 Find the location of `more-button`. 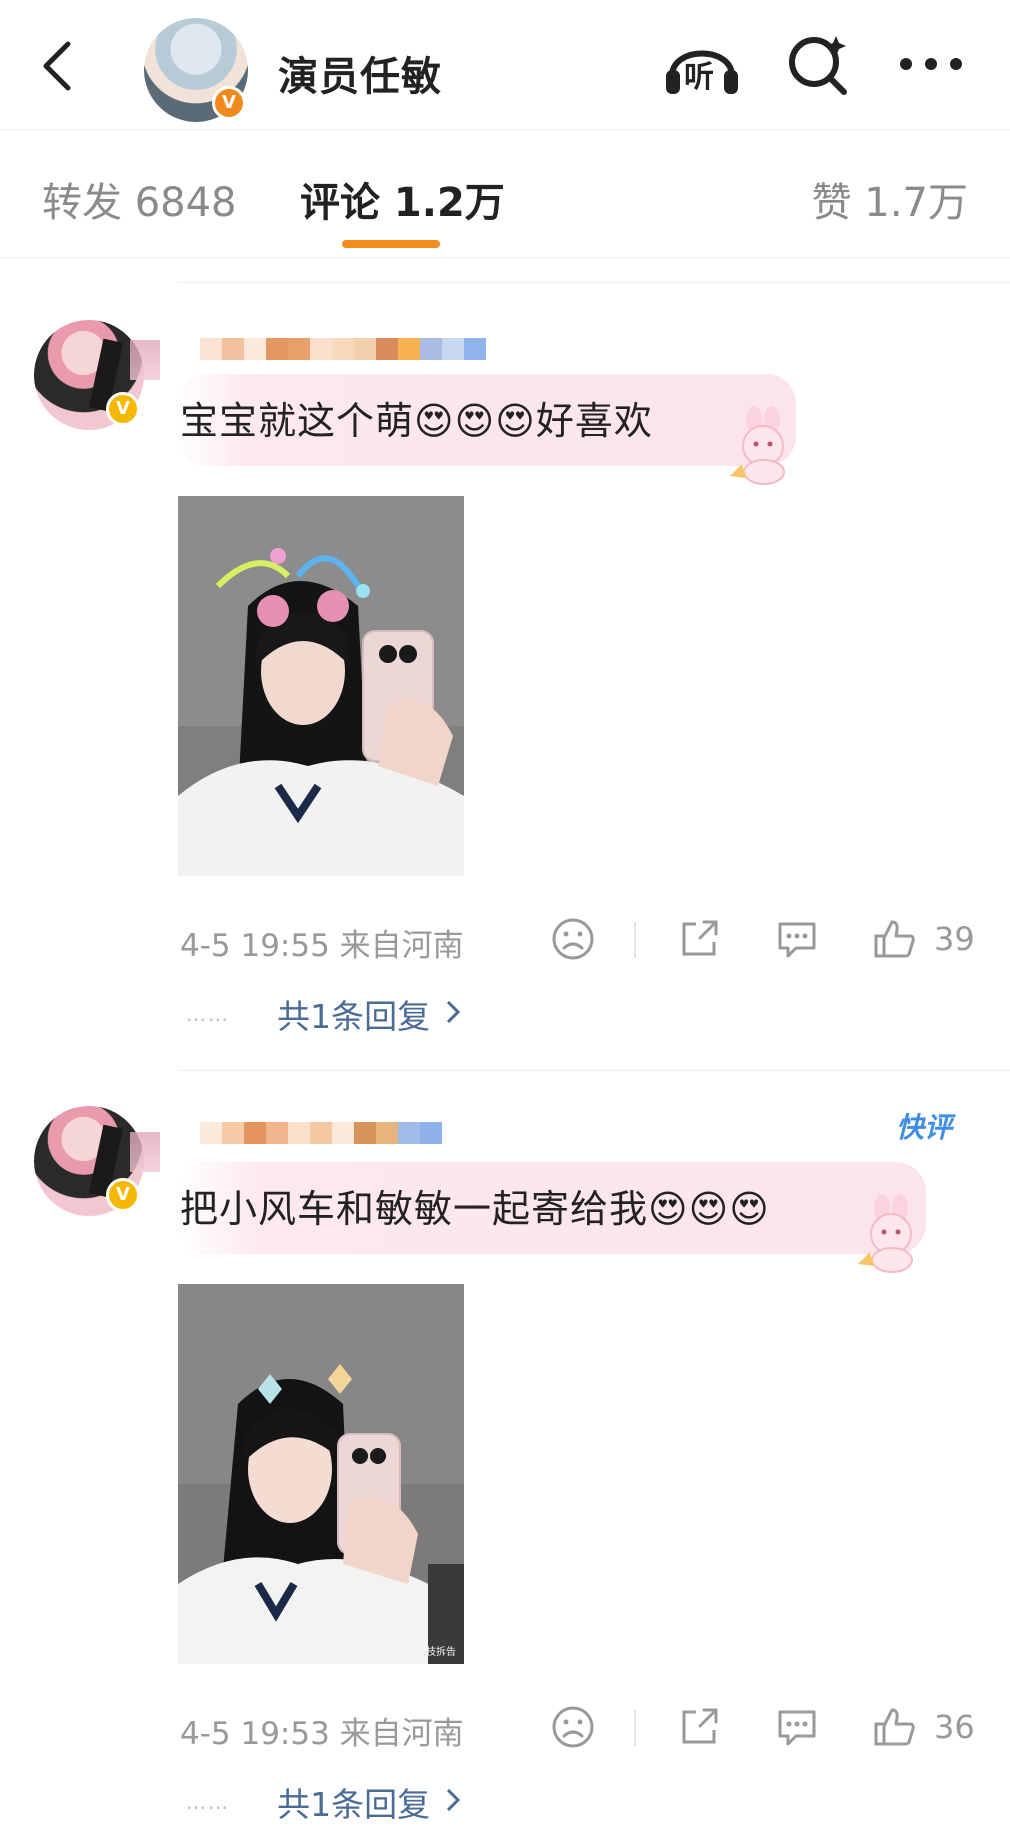

more-button is located at coordinates (931, 64).